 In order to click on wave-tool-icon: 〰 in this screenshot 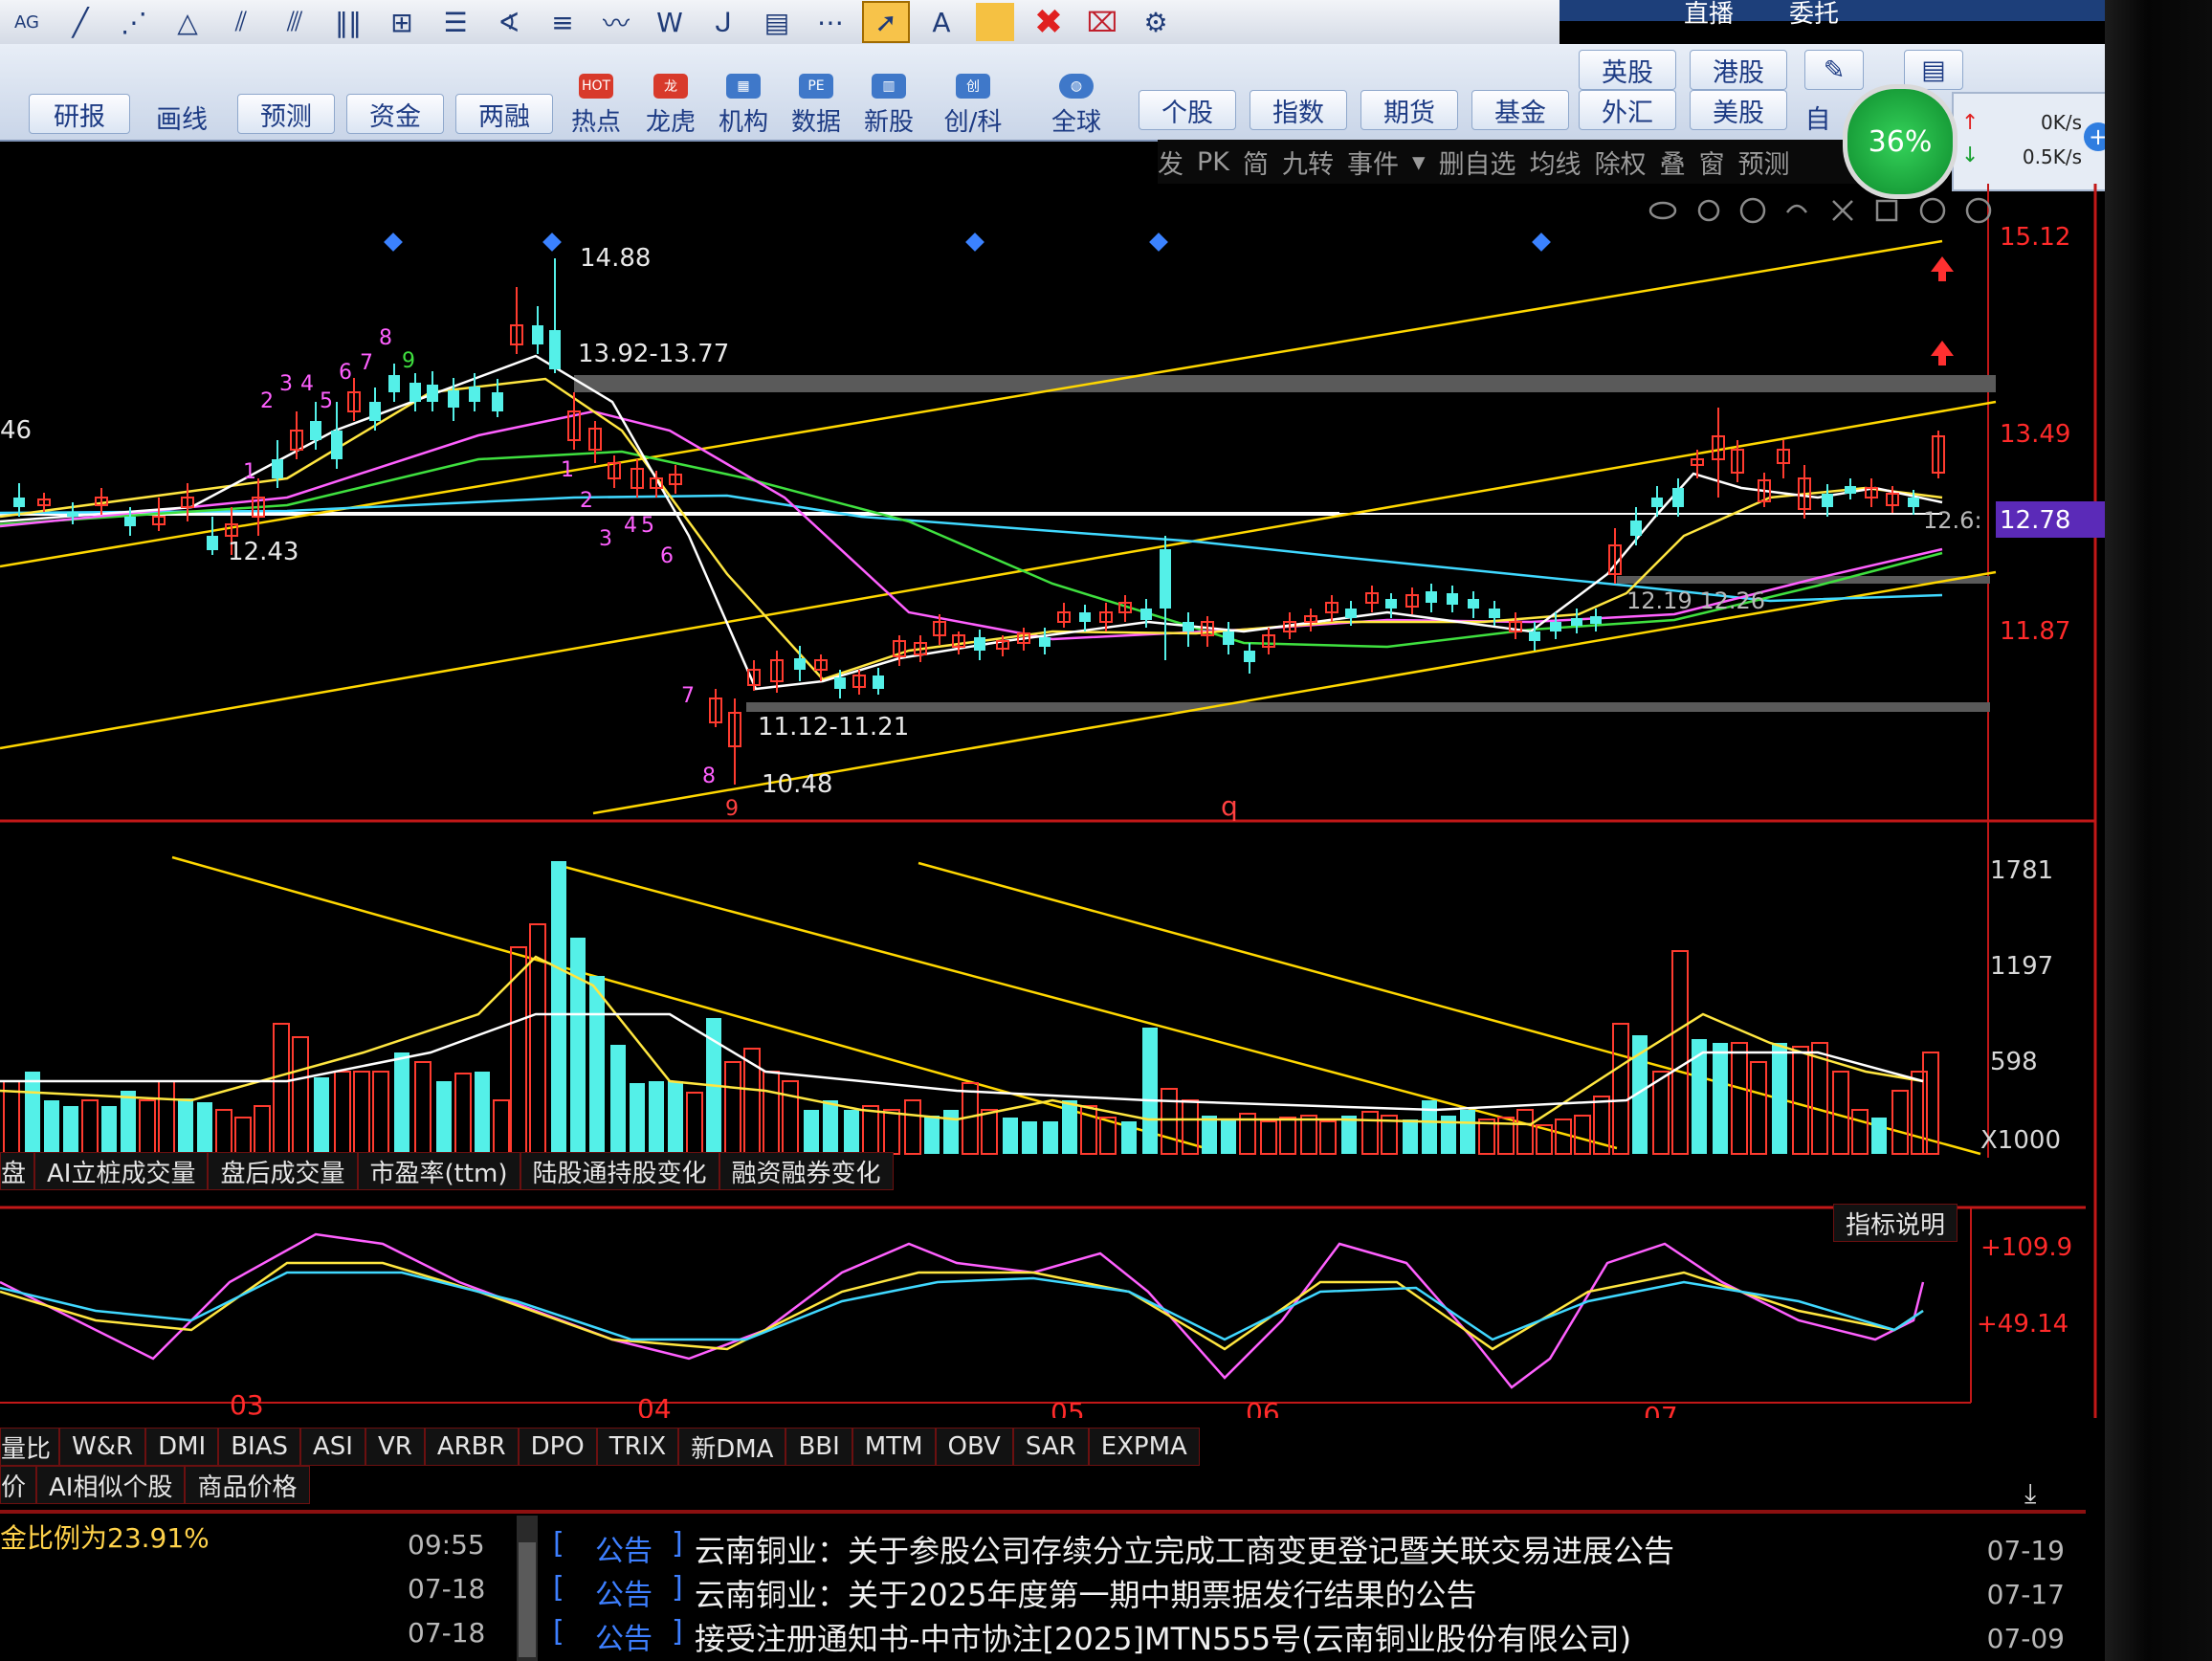, I will do `click(616, 22)`.